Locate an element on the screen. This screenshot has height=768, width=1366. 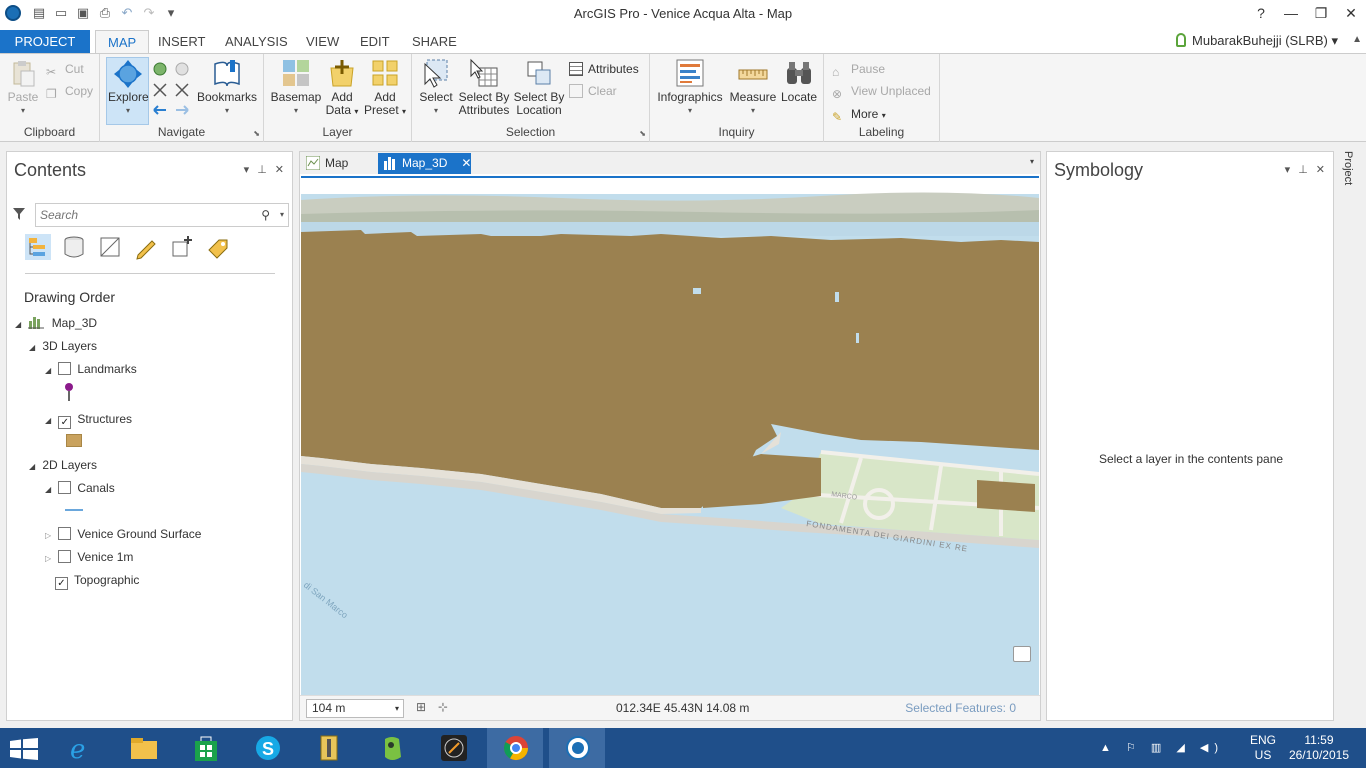
add-preset-button: Add Preset ▾ is located at coordinates (385, 88).